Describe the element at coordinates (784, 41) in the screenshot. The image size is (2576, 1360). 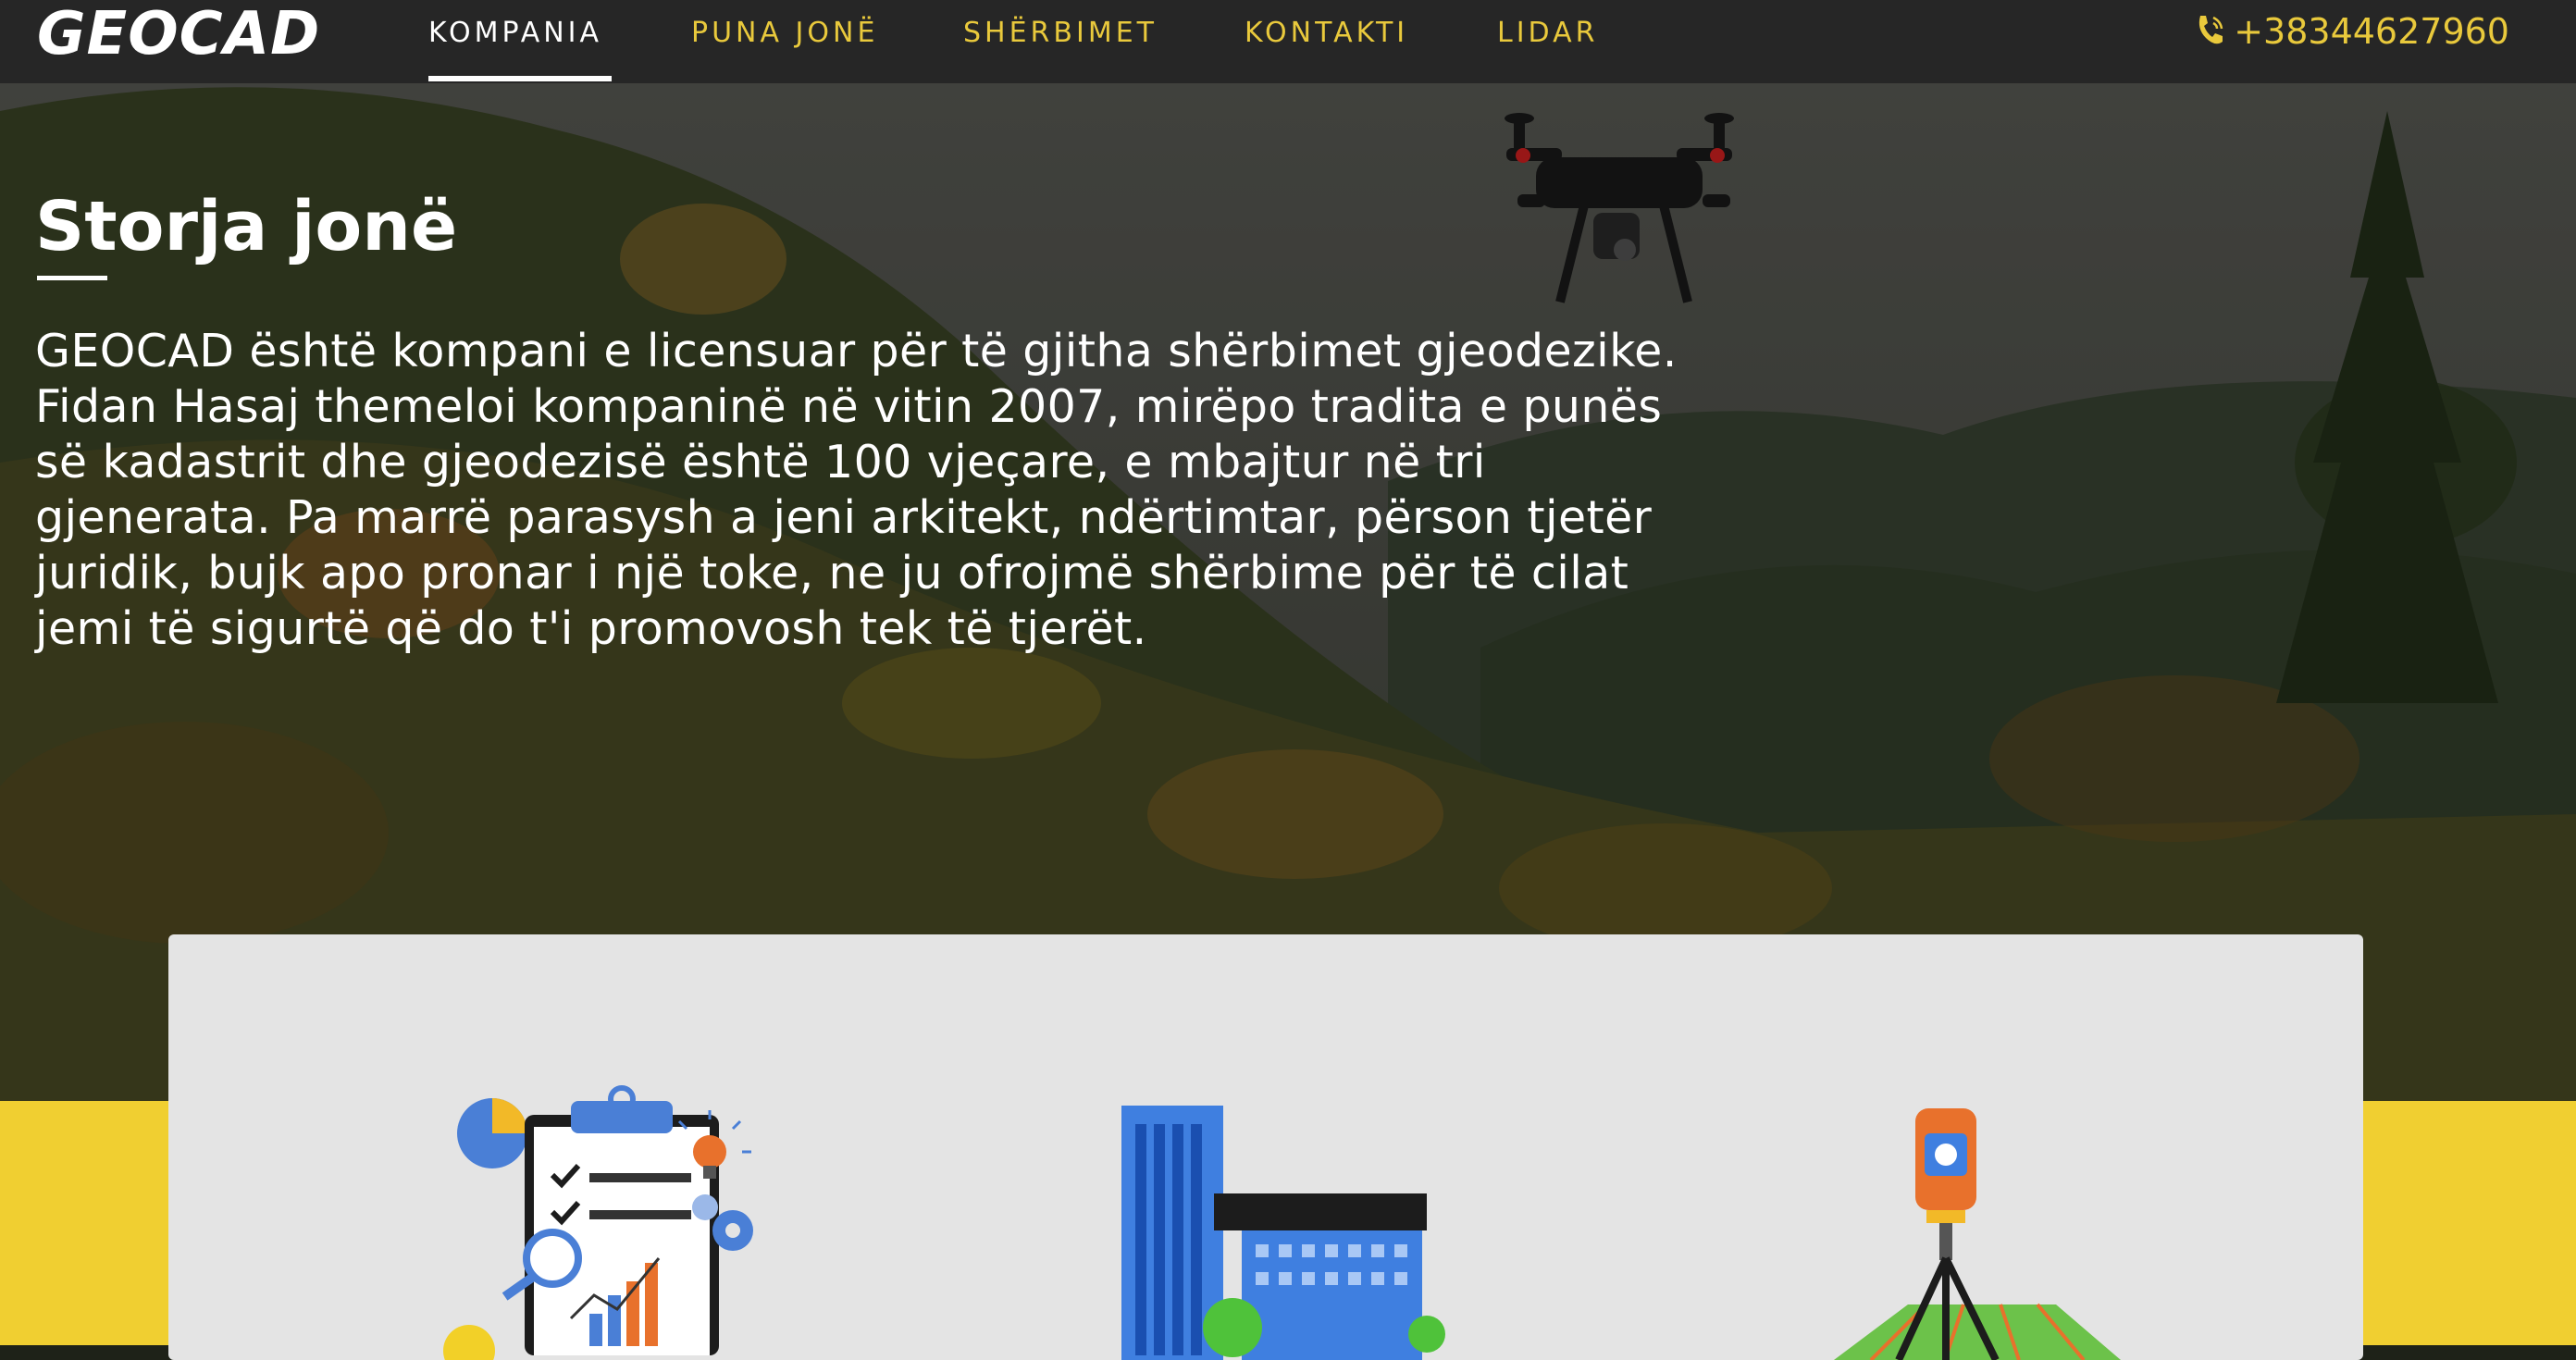
I see `nav-puna-jone: PUNA JONË` at that location.